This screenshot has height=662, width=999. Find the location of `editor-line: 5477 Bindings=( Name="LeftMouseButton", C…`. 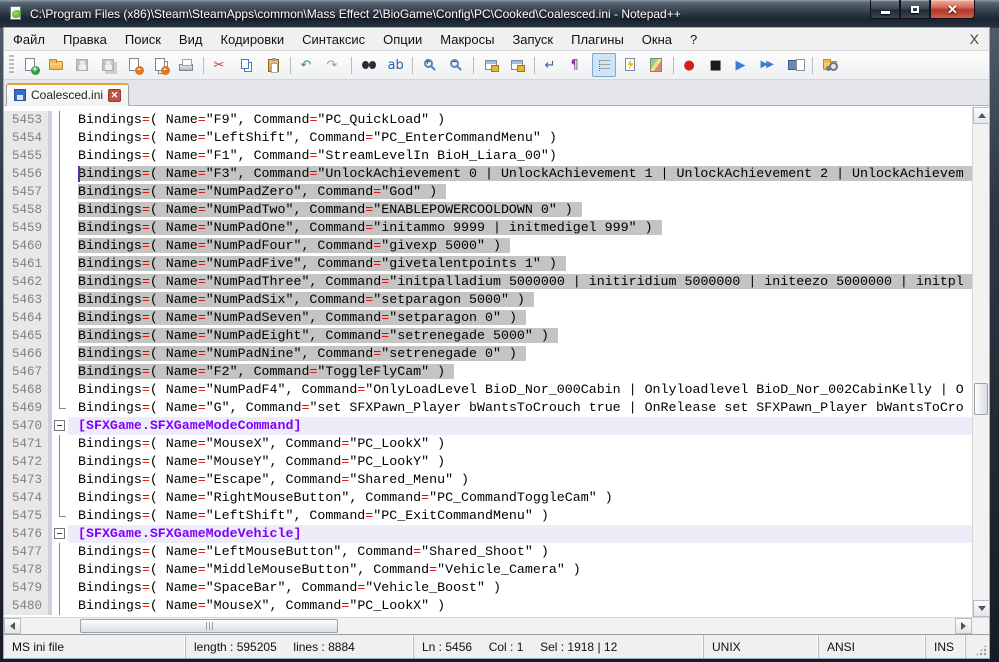

editor-line: 5477 Bindings=( Name="LeftMouseButton", C… is located at coordinates (488, 552).